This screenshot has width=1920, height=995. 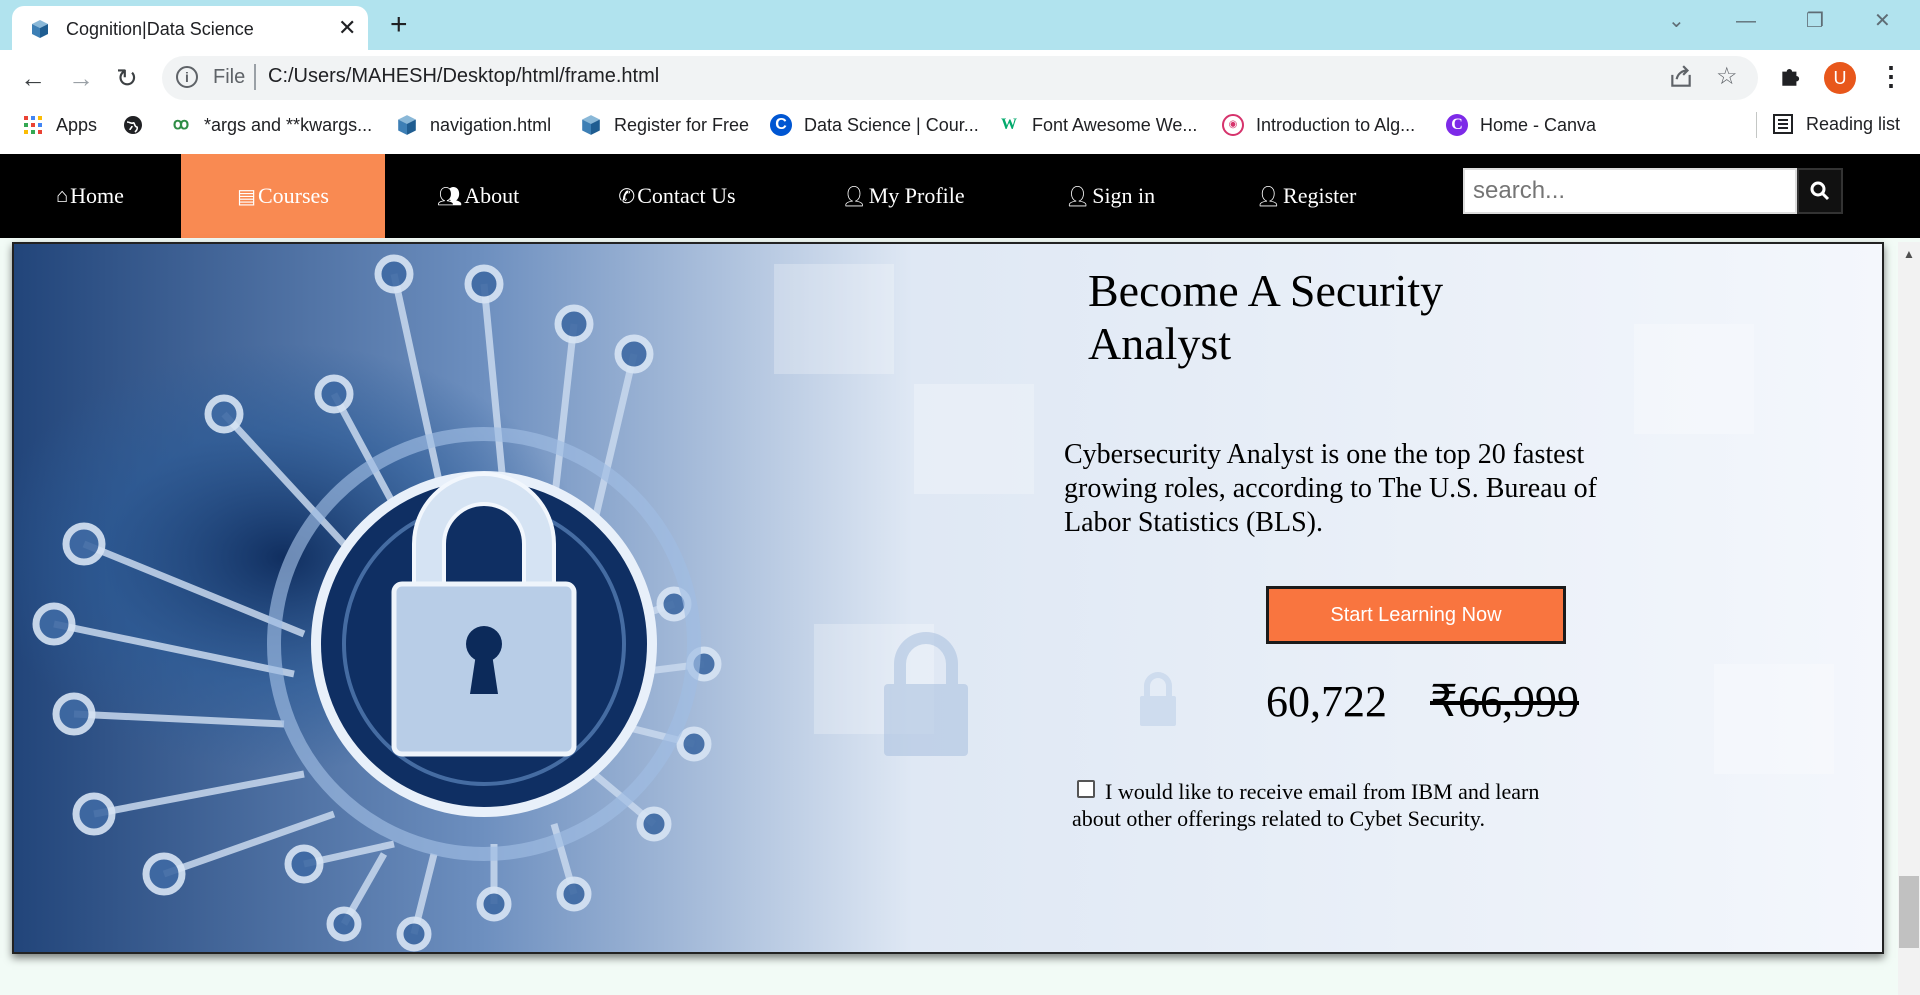 I want to click on bookmark-divider, so click(x=1756, y=125).